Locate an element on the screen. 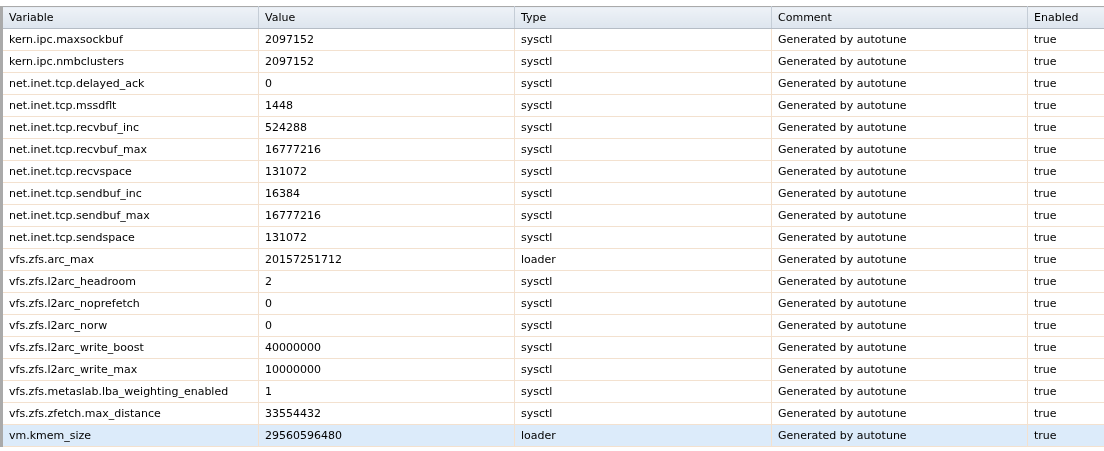  table-row: vfs.zfs.metaslab.lba_weighting_enabled 1 sysctl Generated by autotune true is located at coordinates (552, 391).